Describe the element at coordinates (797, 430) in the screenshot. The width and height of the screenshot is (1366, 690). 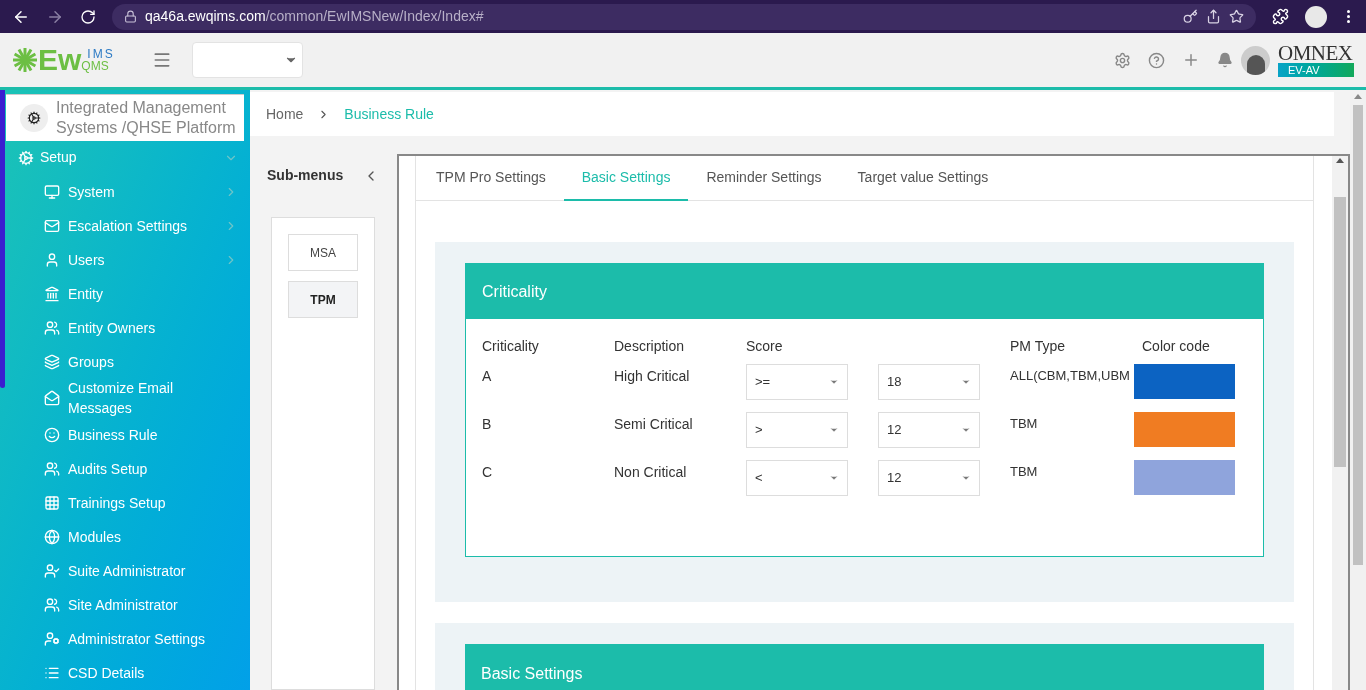
I see `operator-select: >` at that location.